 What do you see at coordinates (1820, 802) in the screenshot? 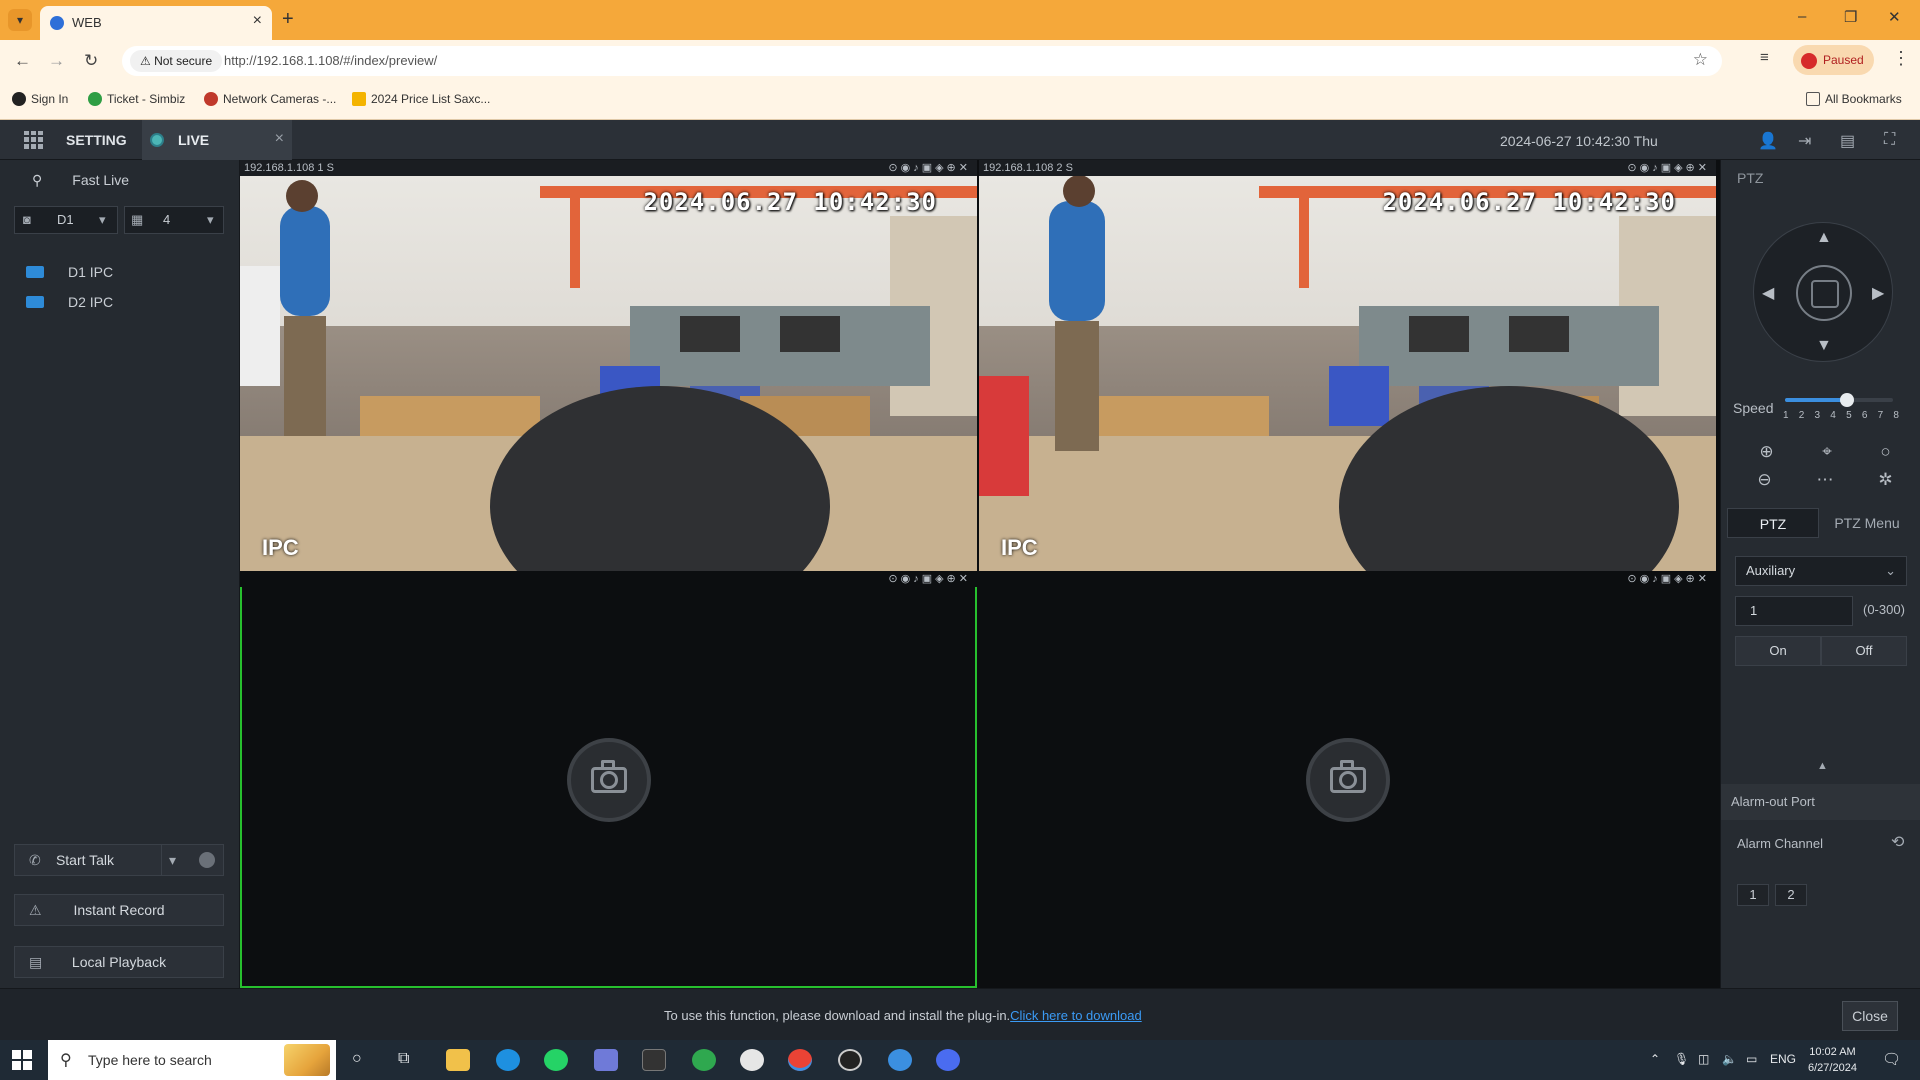
I see `alarm-out-port-header: Alarm-out Port` at bounding box center [1820, 802].